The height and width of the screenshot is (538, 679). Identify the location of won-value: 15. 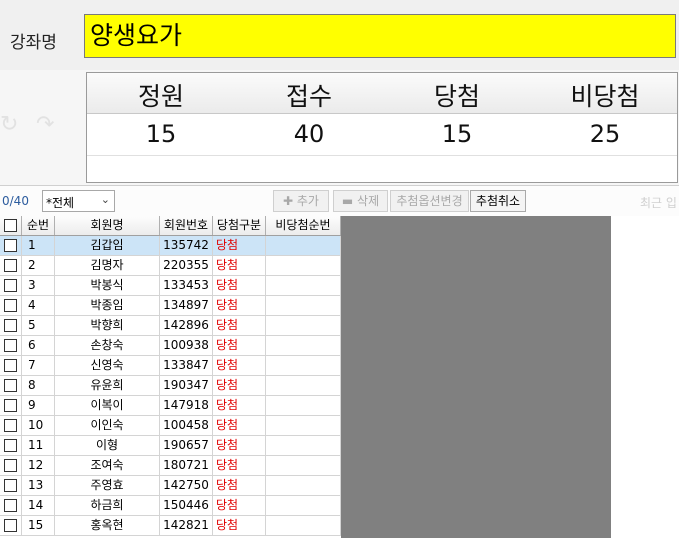
(457, 134).